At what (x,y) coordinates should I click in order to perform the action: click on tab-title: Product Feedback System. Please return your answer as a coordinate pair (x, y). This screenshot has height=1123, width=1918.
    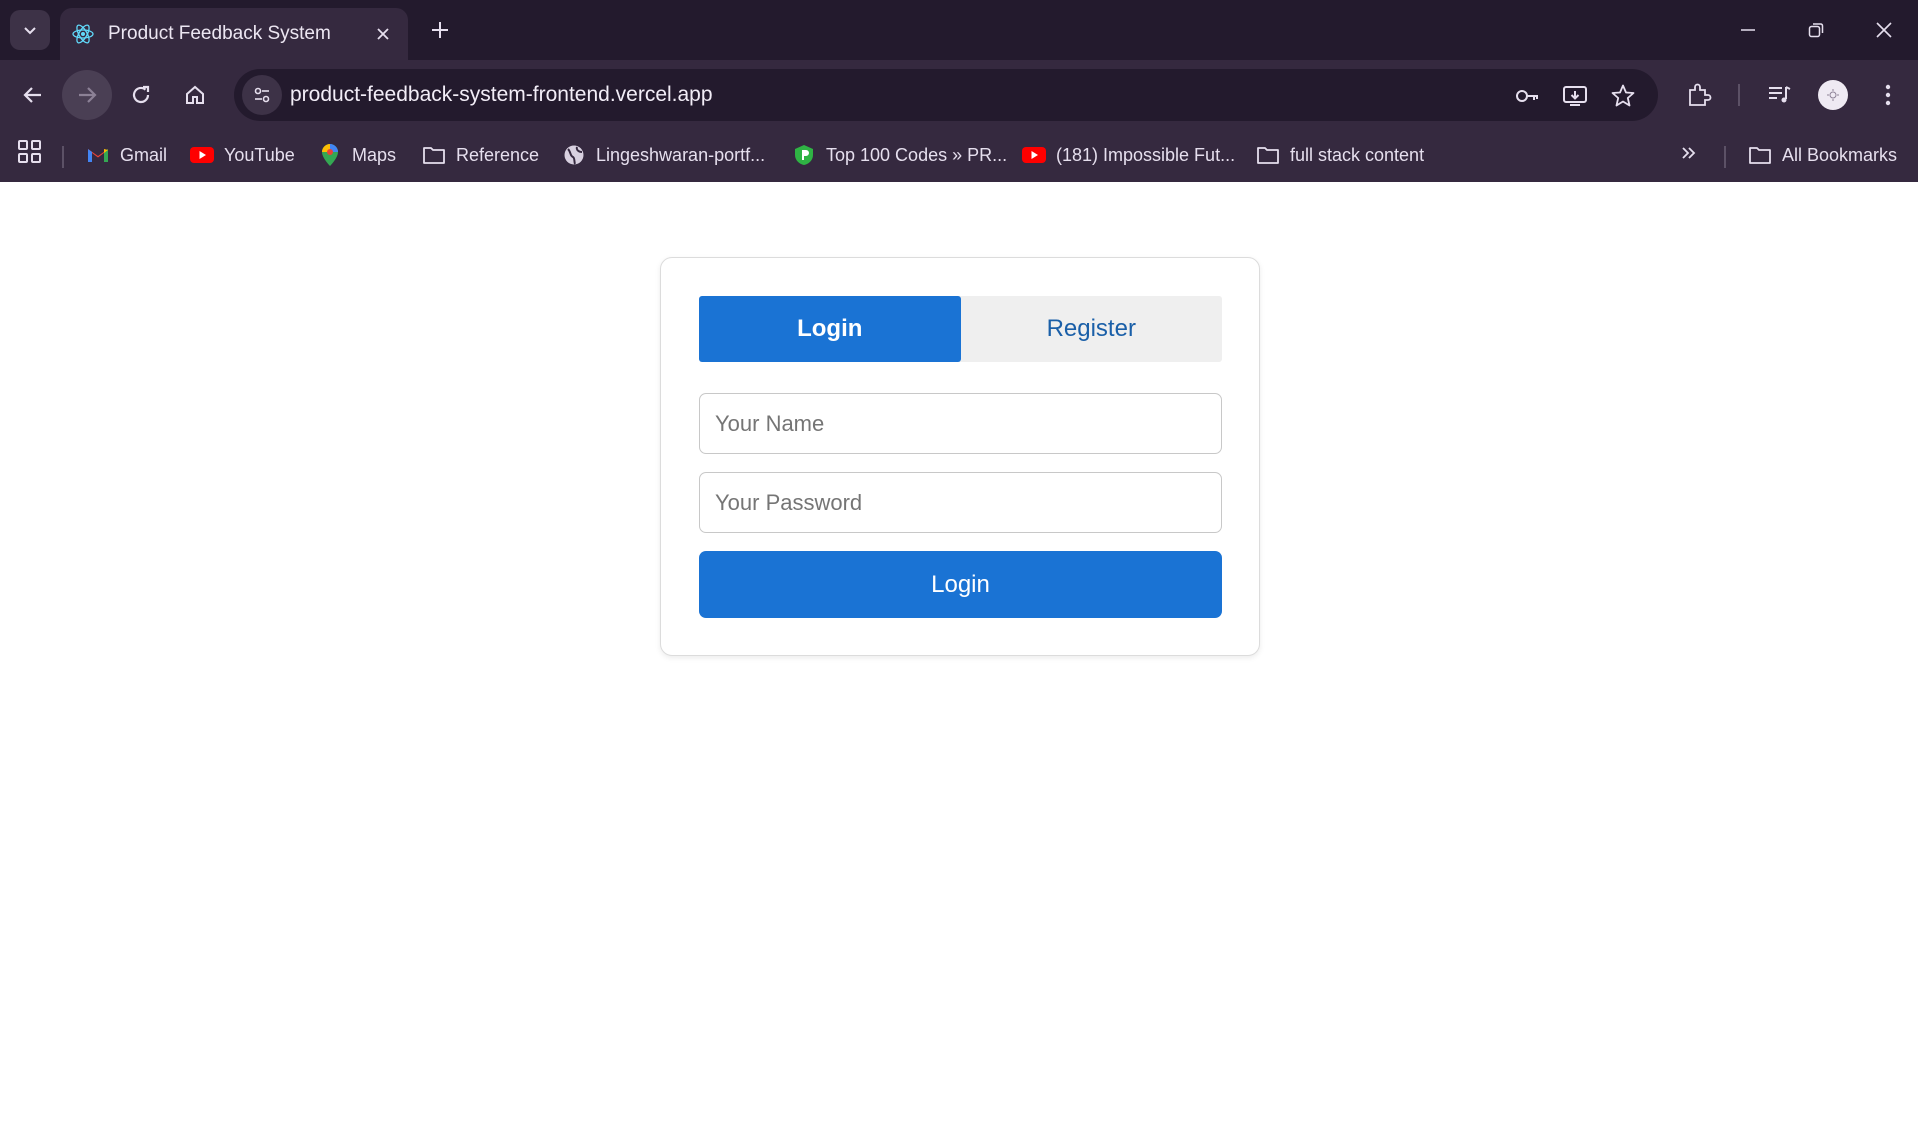
    Looking at the image, I should click on (219, 33).